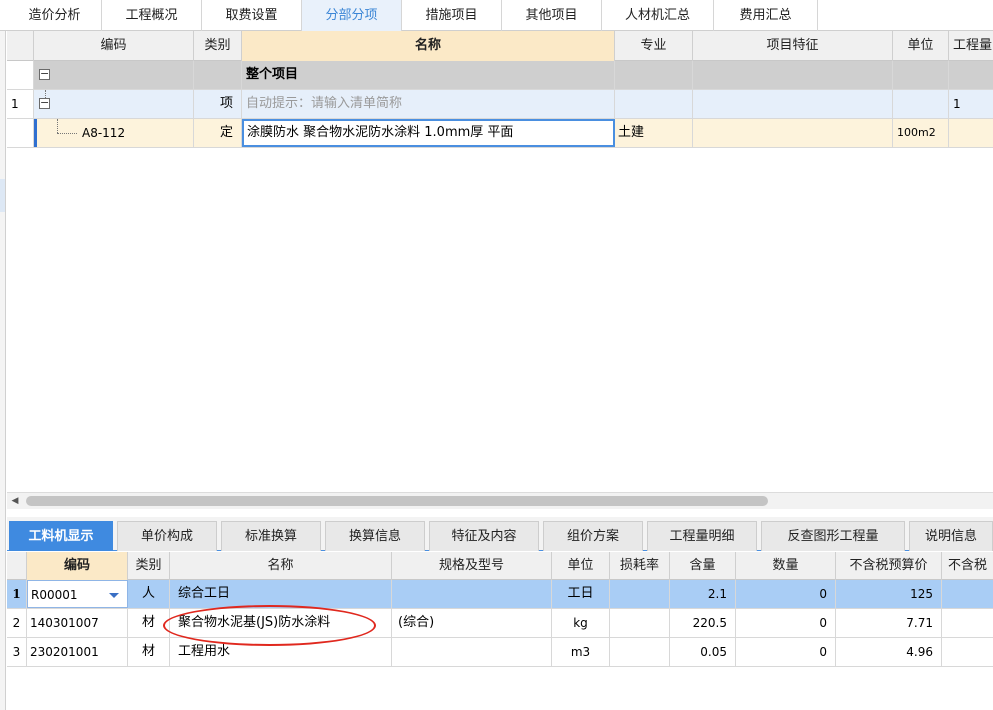  What do you see at coordinates (35, 133) in the screenshot?
I see `selected-row-indicator` at bounding box center [35, 133].